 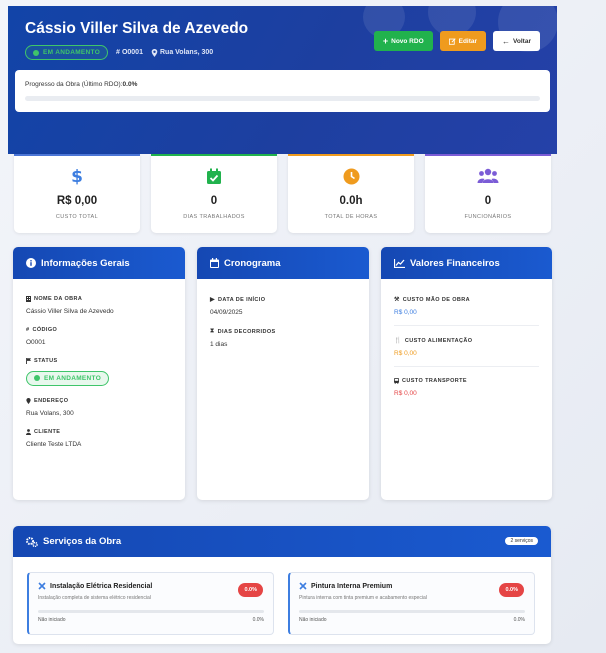 I want to click on header-meta: EM ANDAMENTO # O0001 Rua Volans, 300, so click(x=119, y=52).